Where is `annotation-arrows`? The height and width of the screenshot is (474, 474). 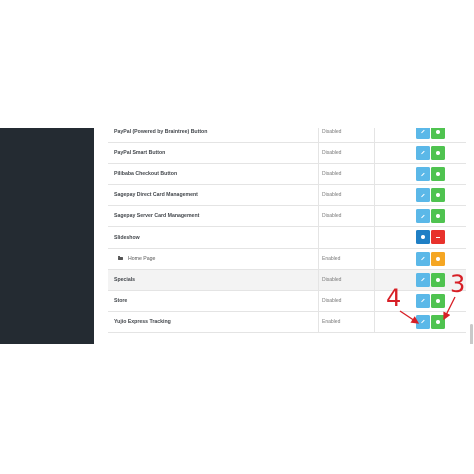
annotation-arrows is located at coordinates (427, 310).